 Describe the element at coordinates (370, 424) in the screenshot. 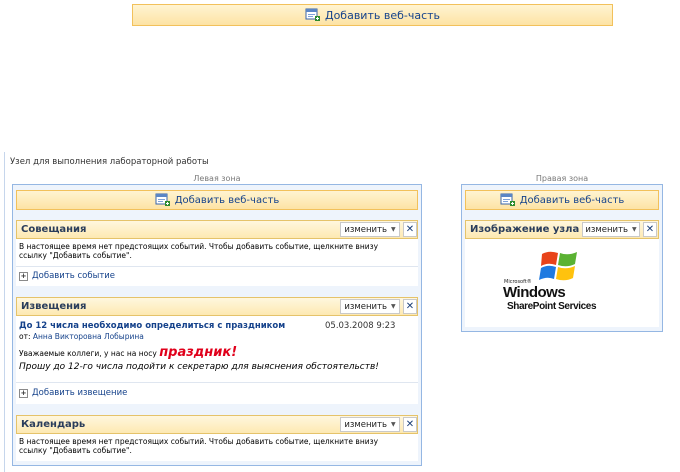

I see `calendar-edit-button: изменить ▼` at that location.